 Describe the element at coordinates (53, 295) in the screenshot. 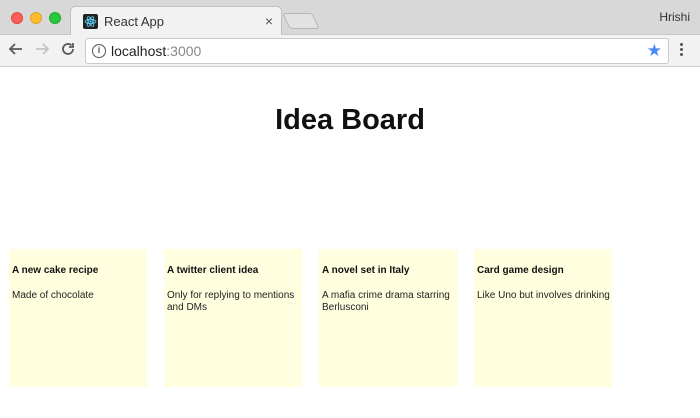

I see `idea-body: Made of chocolate` at that location.